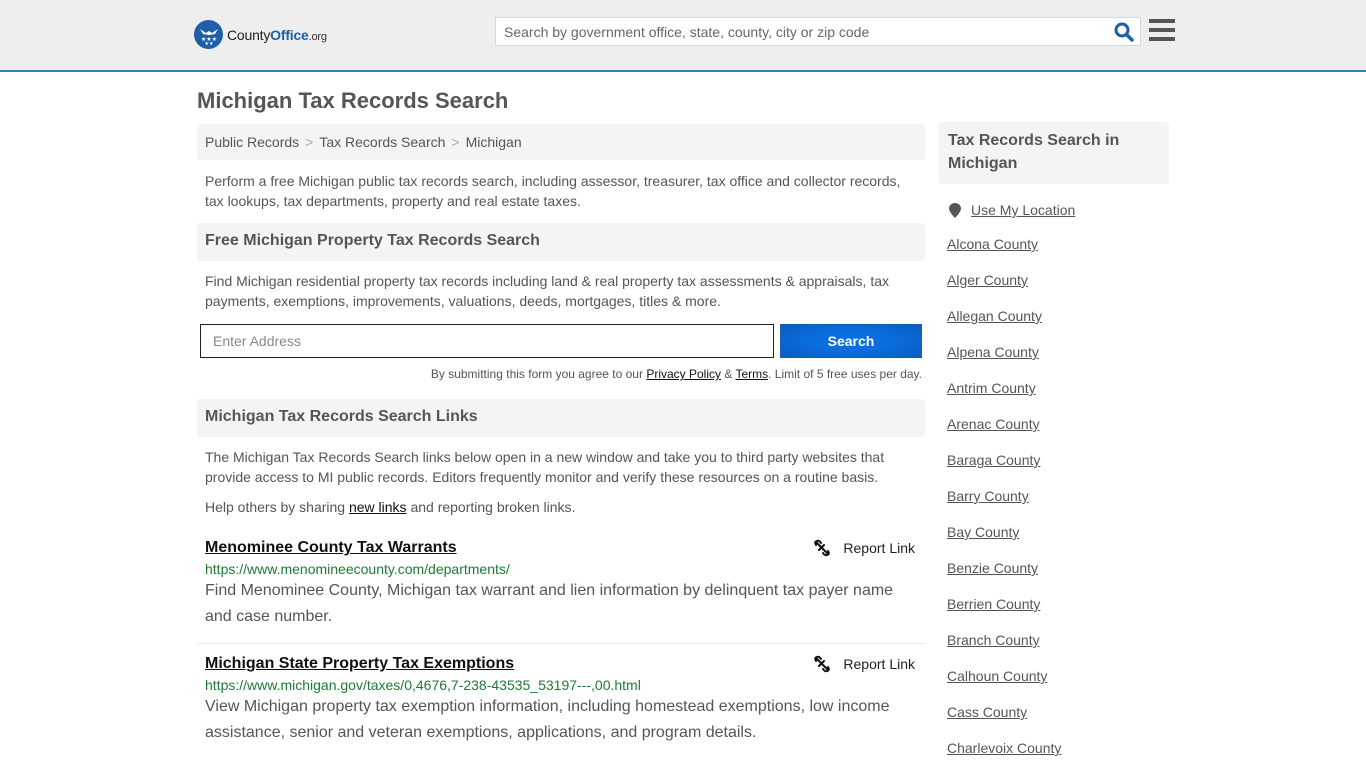 The width and height of the screenshot is (1366, 776). Describe the element at coordinates (993, 460) in the screenshot. I see `county-link: Baraga County` at that location.